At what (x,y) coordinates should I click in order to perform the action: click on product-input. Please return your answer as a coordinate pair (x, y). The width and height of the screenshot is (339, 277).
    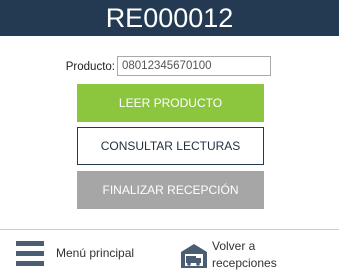
    Looking at the image, I should click on (194, 66).